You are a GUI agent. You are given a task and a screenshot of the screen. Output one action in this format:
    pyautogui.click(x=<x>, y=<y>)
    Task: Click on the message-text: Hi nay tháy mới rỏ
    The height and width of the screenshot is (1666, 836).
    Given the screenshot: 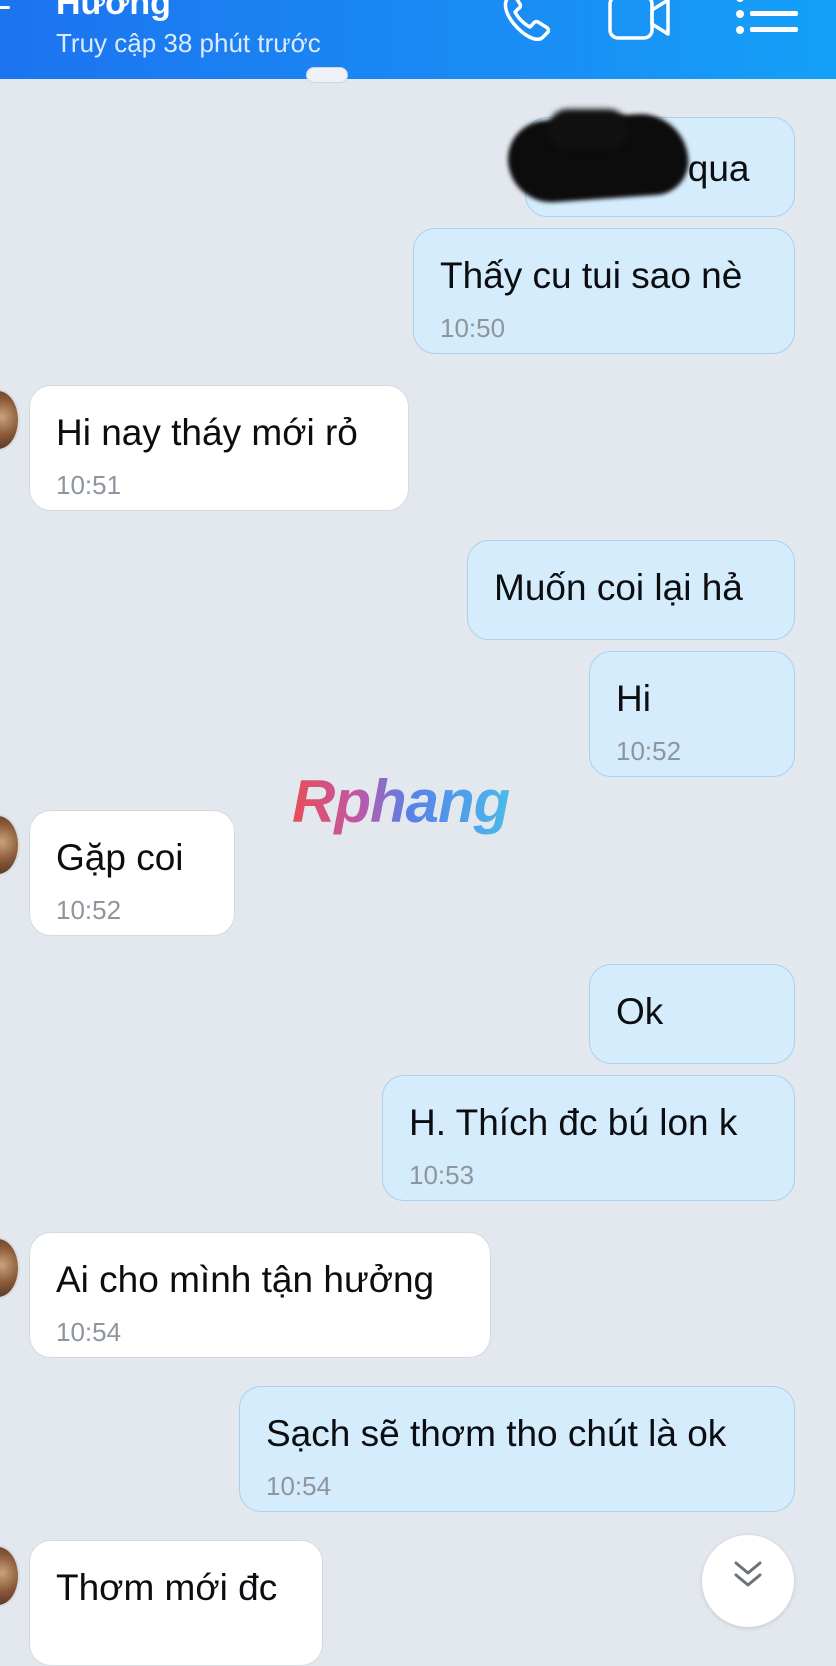 What is the action you would take?
    pyautogui.click(x=207, y=432)
    